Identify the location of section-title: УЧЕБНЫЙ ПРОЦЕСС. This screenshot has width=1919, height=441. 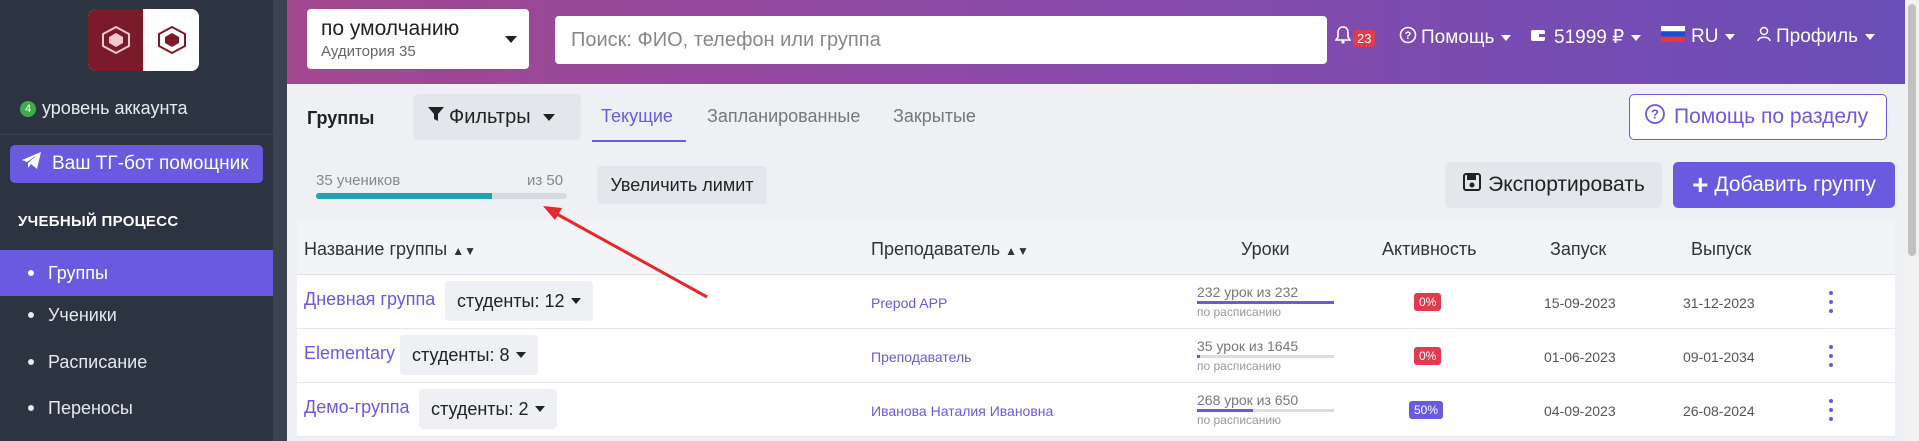
(98, 221).